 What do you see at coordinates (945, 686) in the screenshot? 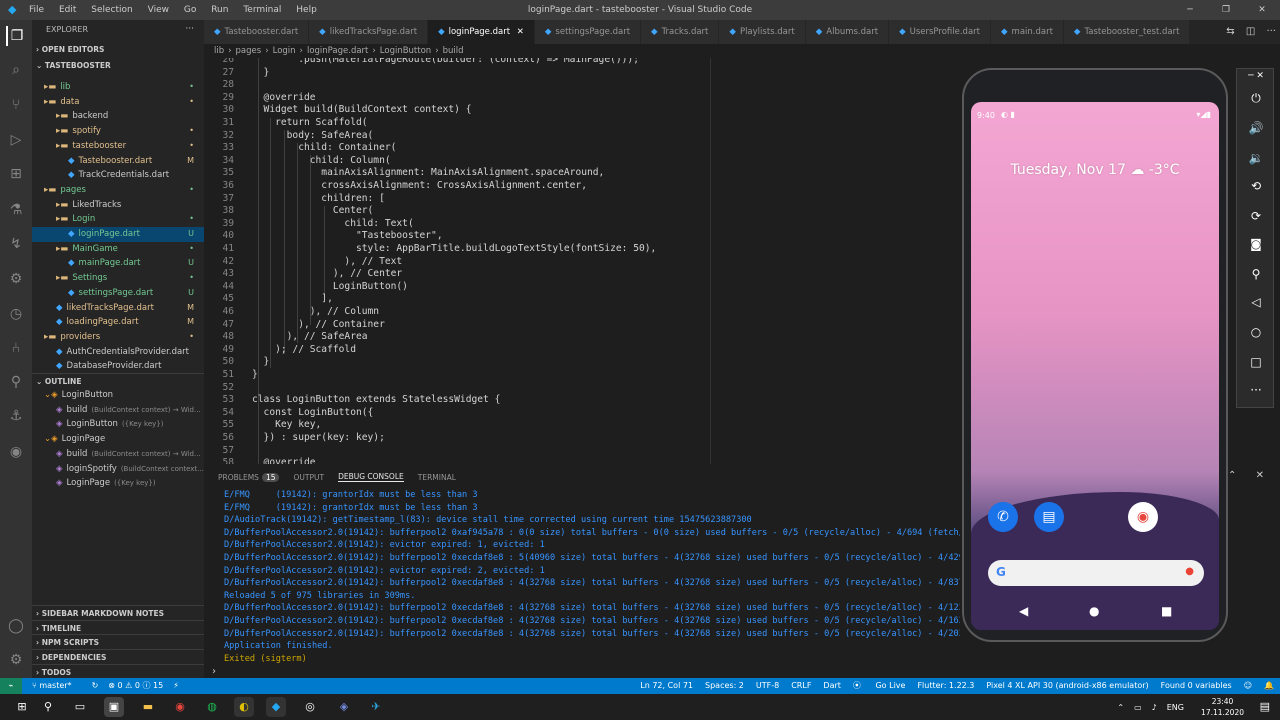
I see `flutter-version: Flutter: 1.22.3` at bounding box center [945, 686].